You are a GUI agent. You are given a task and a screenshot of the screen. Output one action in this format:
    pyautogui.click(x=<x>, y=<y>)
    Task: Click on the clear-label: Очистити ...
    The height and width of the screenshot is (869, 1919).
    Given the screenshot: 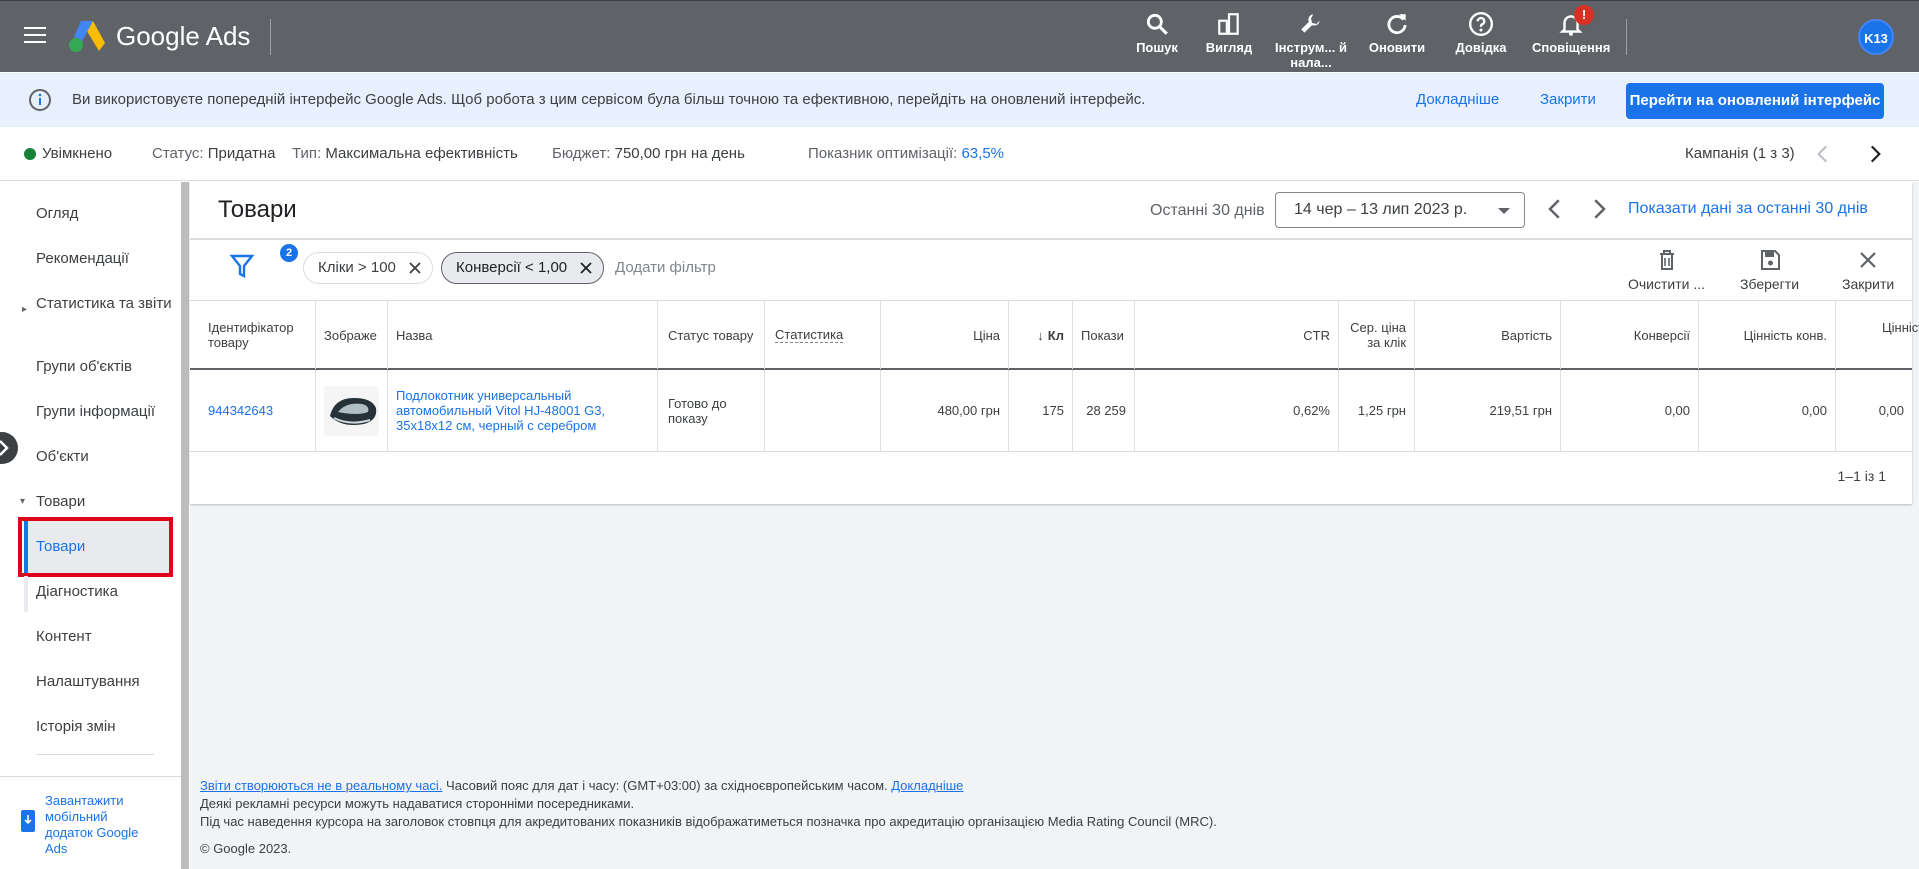 What is the action you would take?
    pyautogui.click(x=1667, y=284)
    